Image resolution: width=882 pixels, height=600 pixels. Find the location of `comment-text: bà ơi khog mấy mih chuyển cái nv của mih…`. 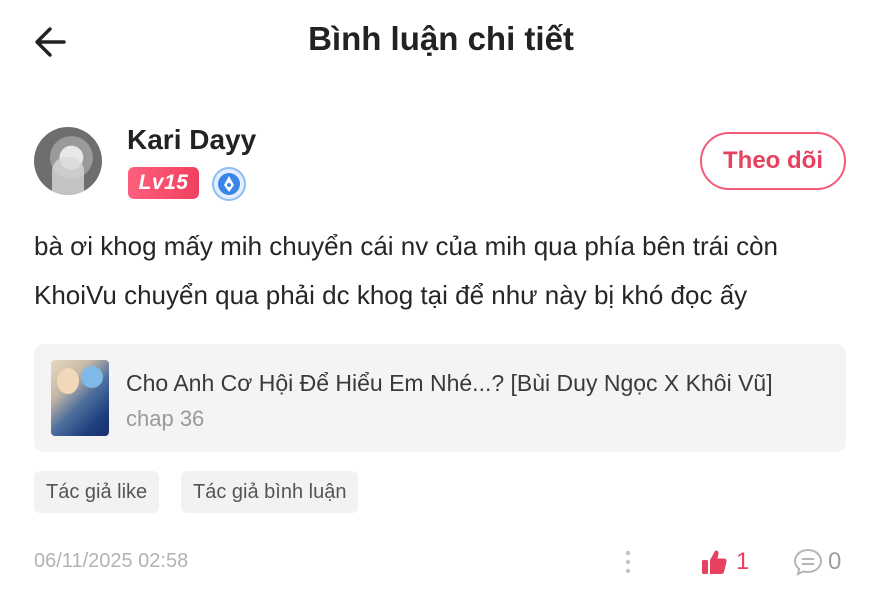

comment-text: bà ơi khog mấy mih chuyển cái nv của mih… is located at coordinates (406, 270).